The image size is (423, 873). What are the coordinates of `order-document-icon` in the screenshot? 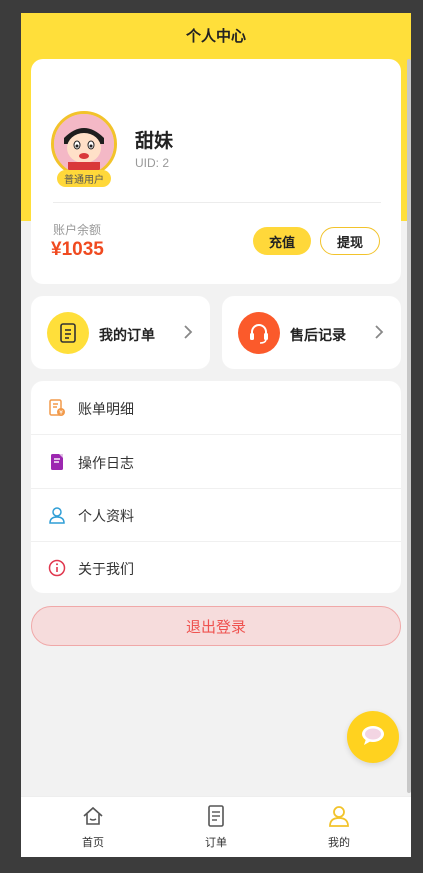 It's located at (68, 333).